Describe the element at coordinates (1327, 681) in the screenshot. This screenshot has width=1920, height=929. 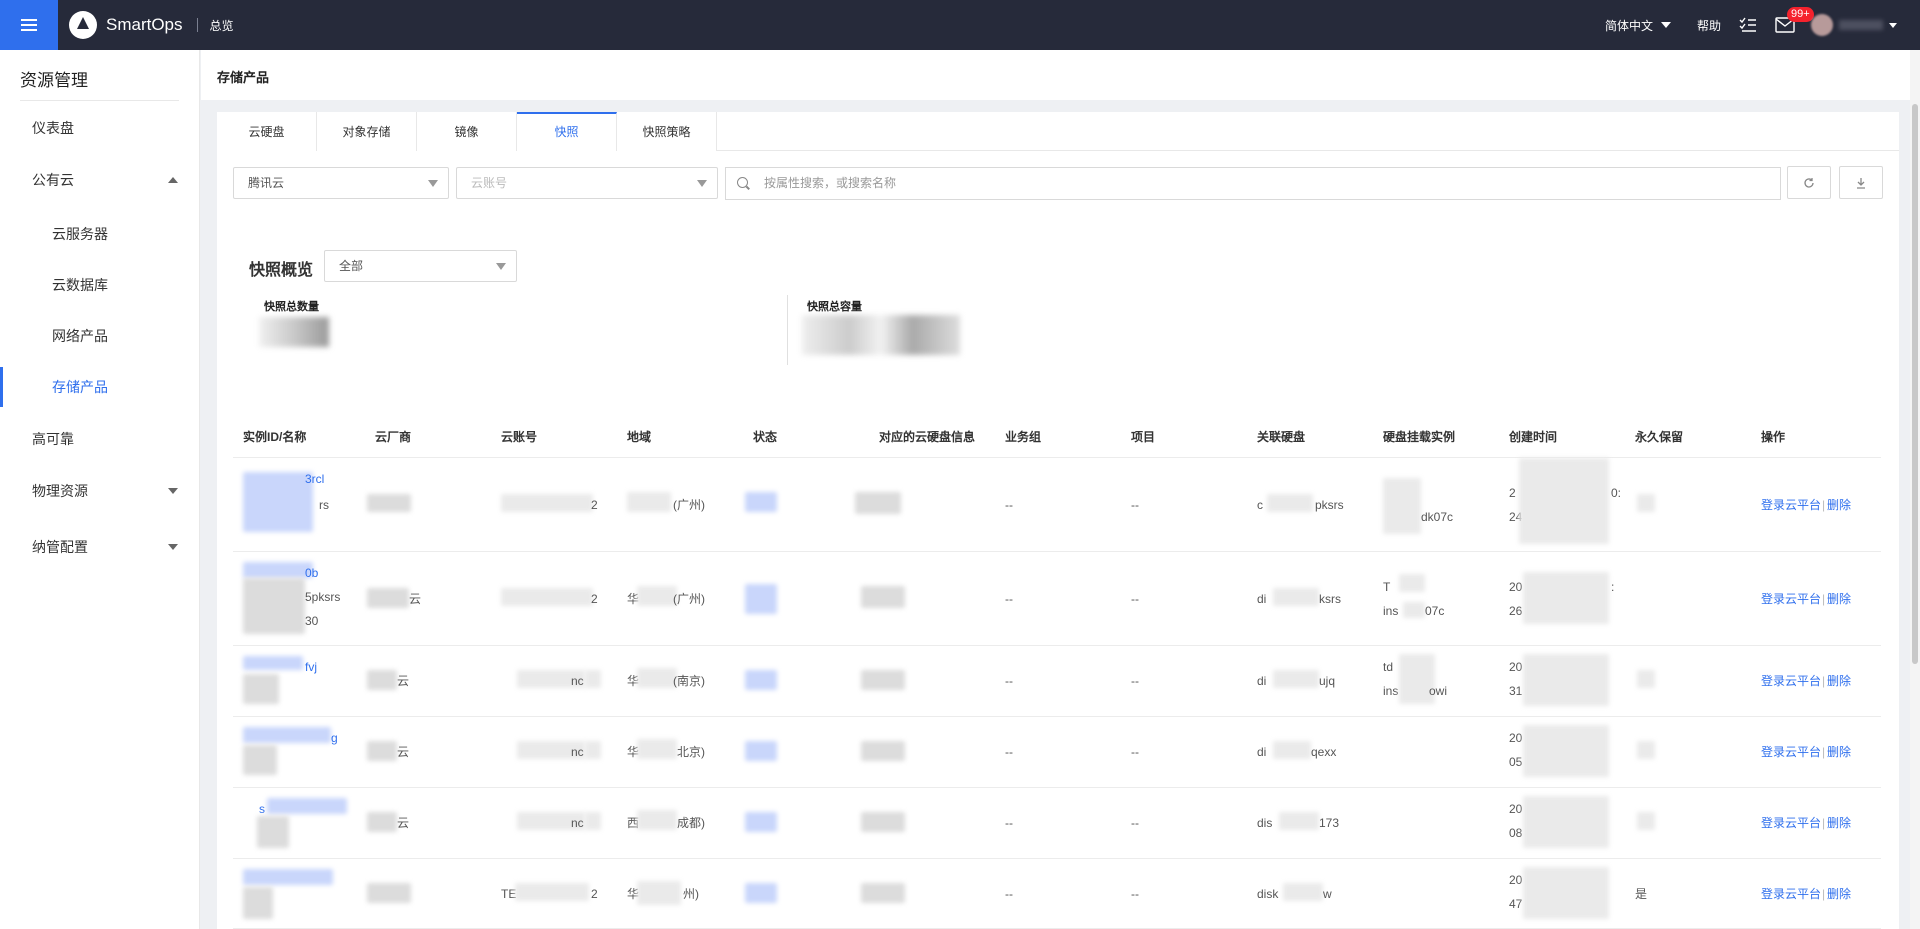
I see `linked-disk-cell: ujq` at that location.